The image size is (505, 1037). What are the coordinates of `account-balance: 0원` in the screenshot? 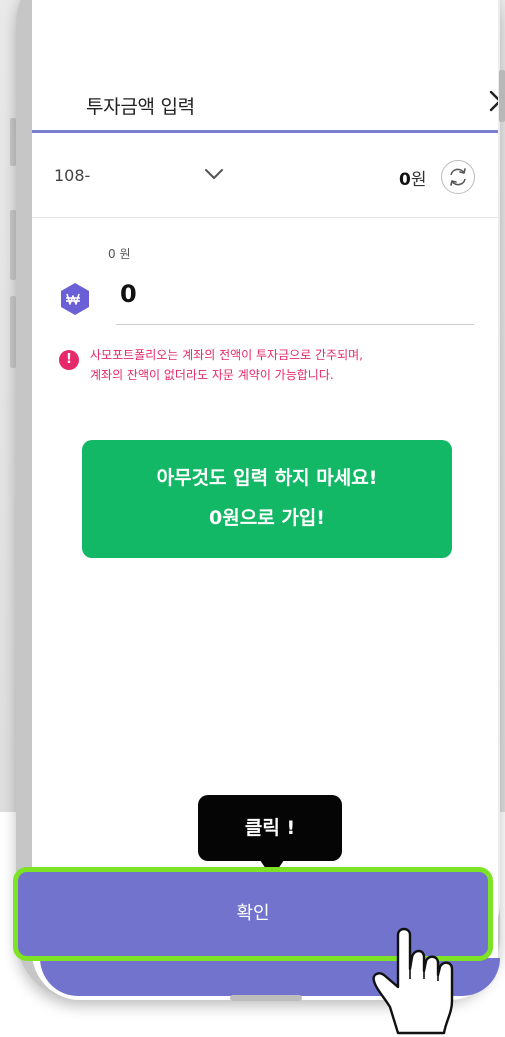 It's located at (412, 177).